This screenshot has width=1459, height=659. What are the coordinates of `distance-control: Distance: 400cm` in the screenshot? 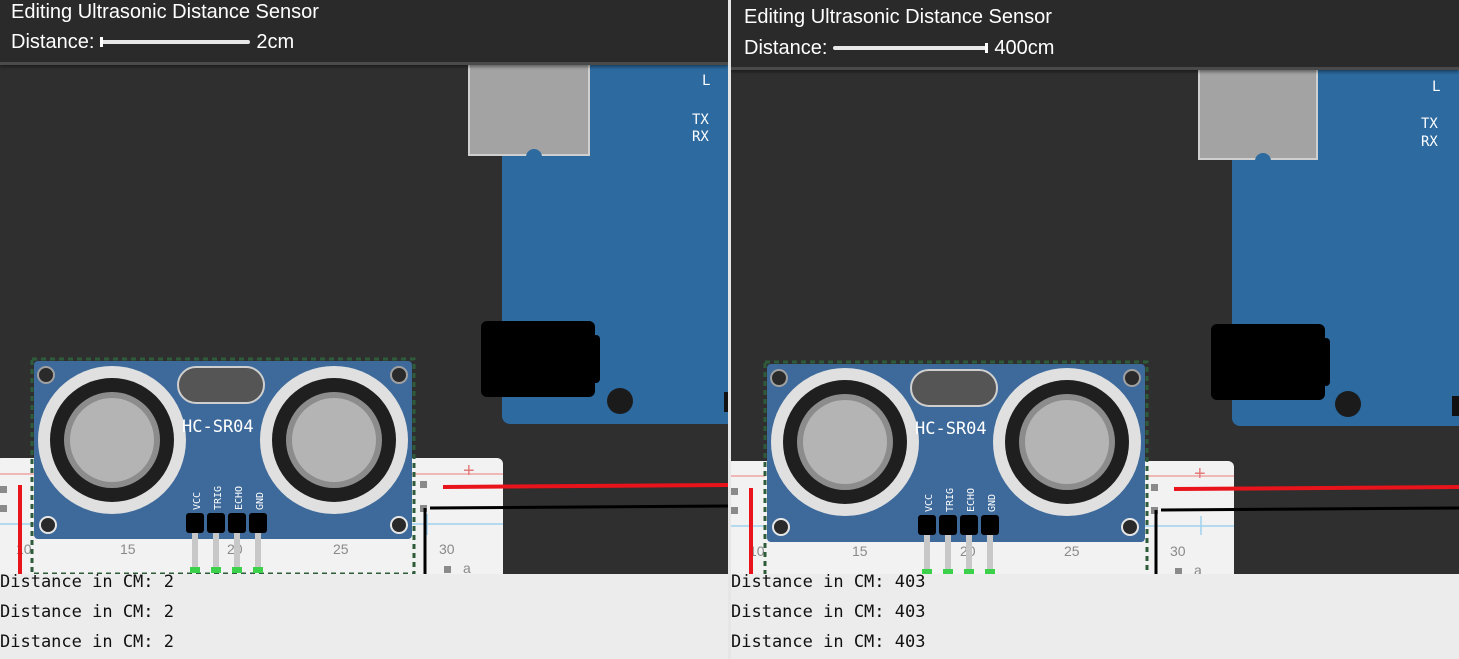 It's located at (899, 48).